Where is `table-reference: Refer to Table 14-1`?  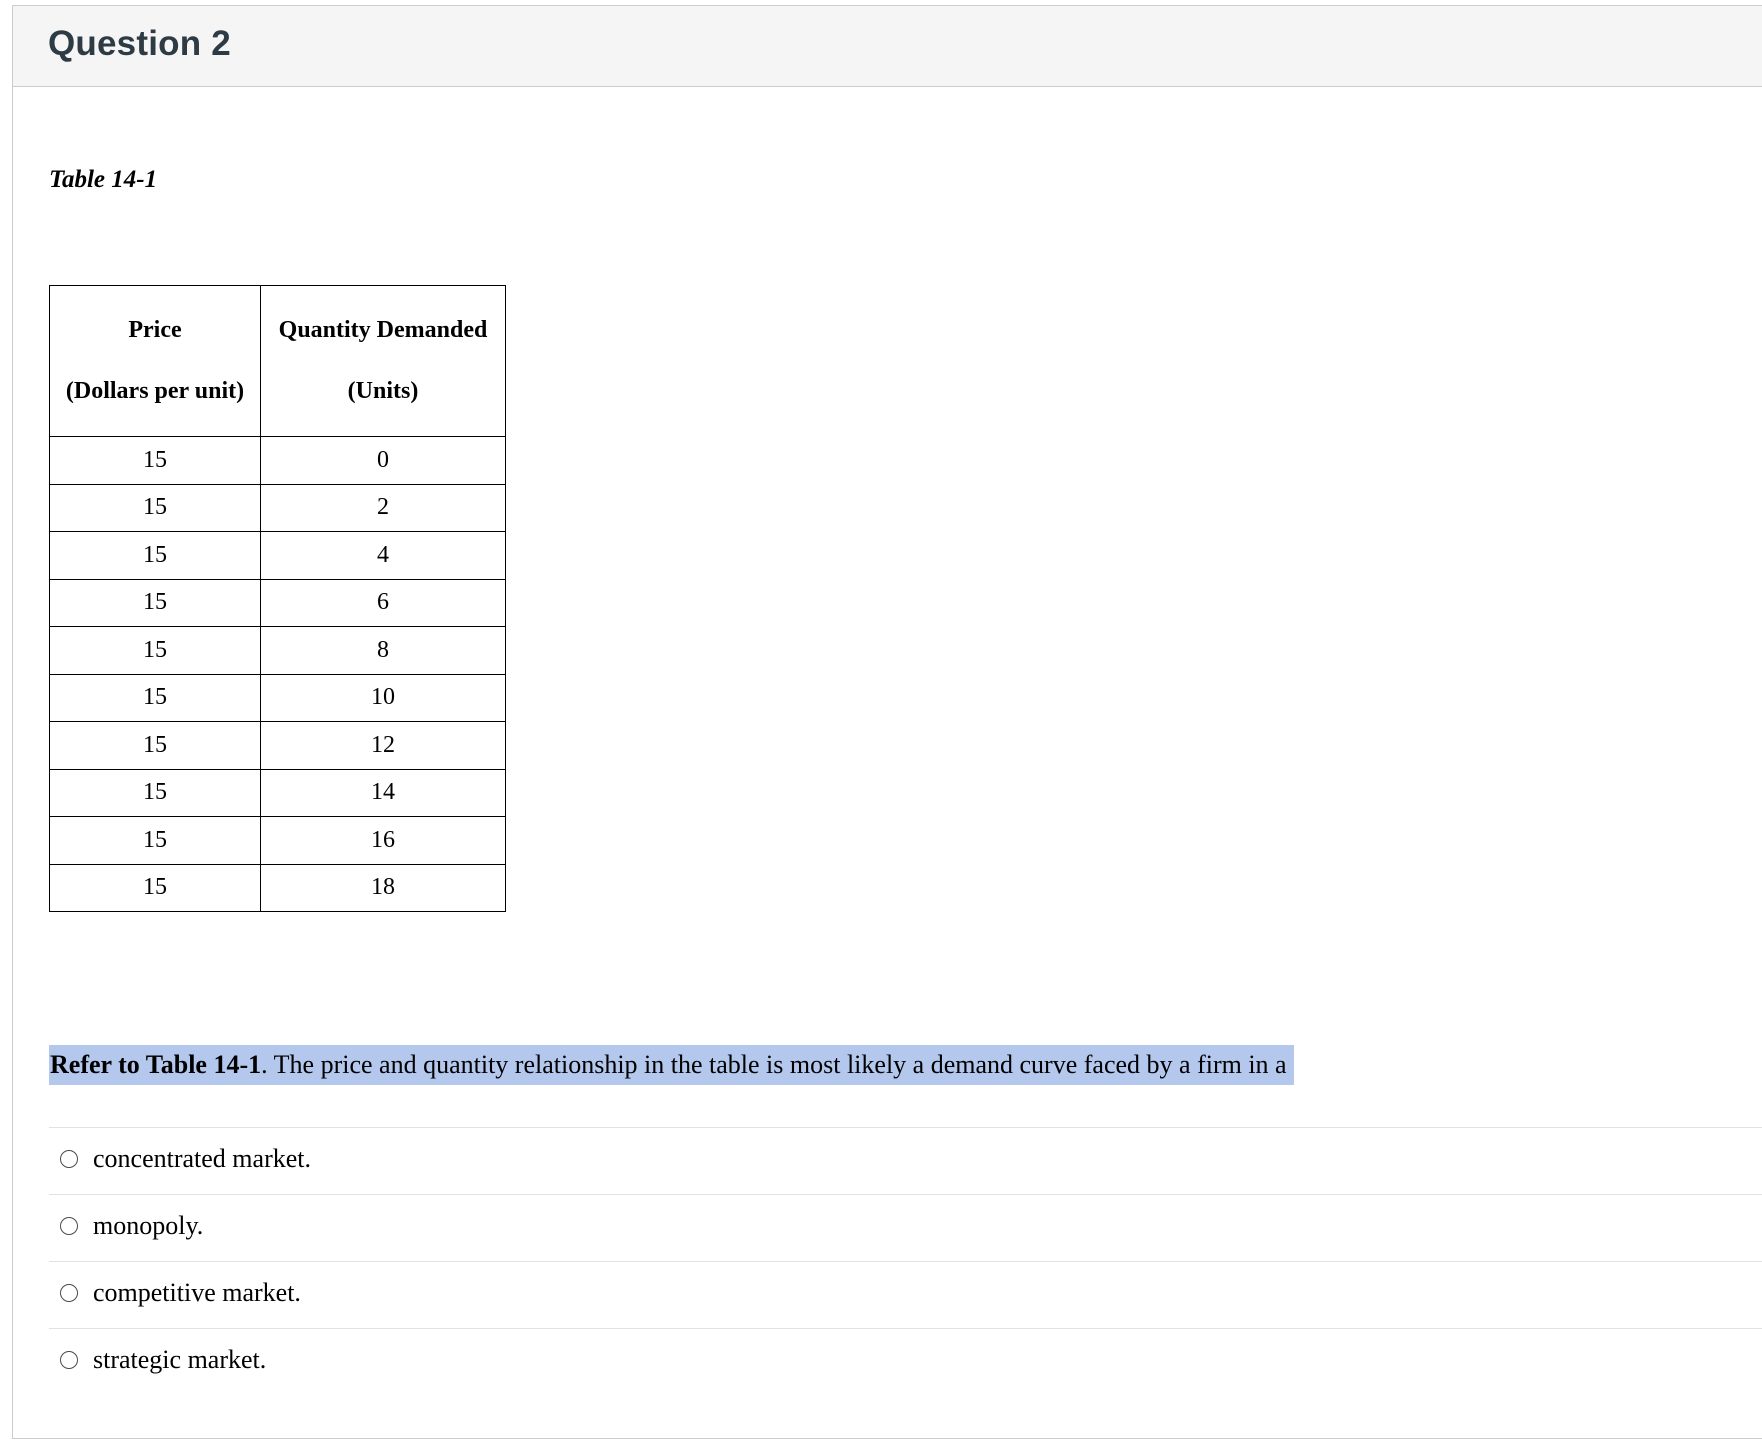 table-reference: Refer to Table 14-1 is located at coordinates (156, 1064).